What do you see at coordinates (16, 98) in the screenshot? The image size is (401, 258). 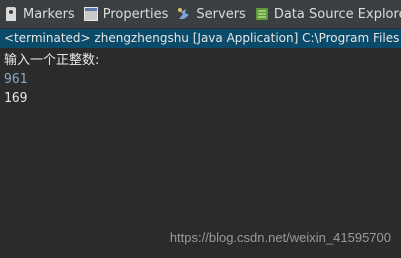 I see `console-result-line: 169` at bounding box center [16, 98].